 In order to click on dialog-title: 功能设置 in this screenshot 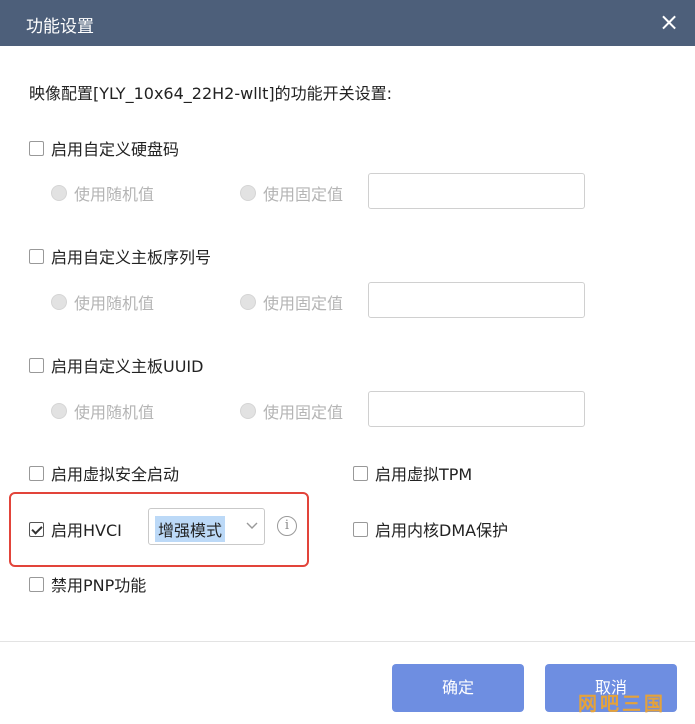, I will do `click(60, 27)`.